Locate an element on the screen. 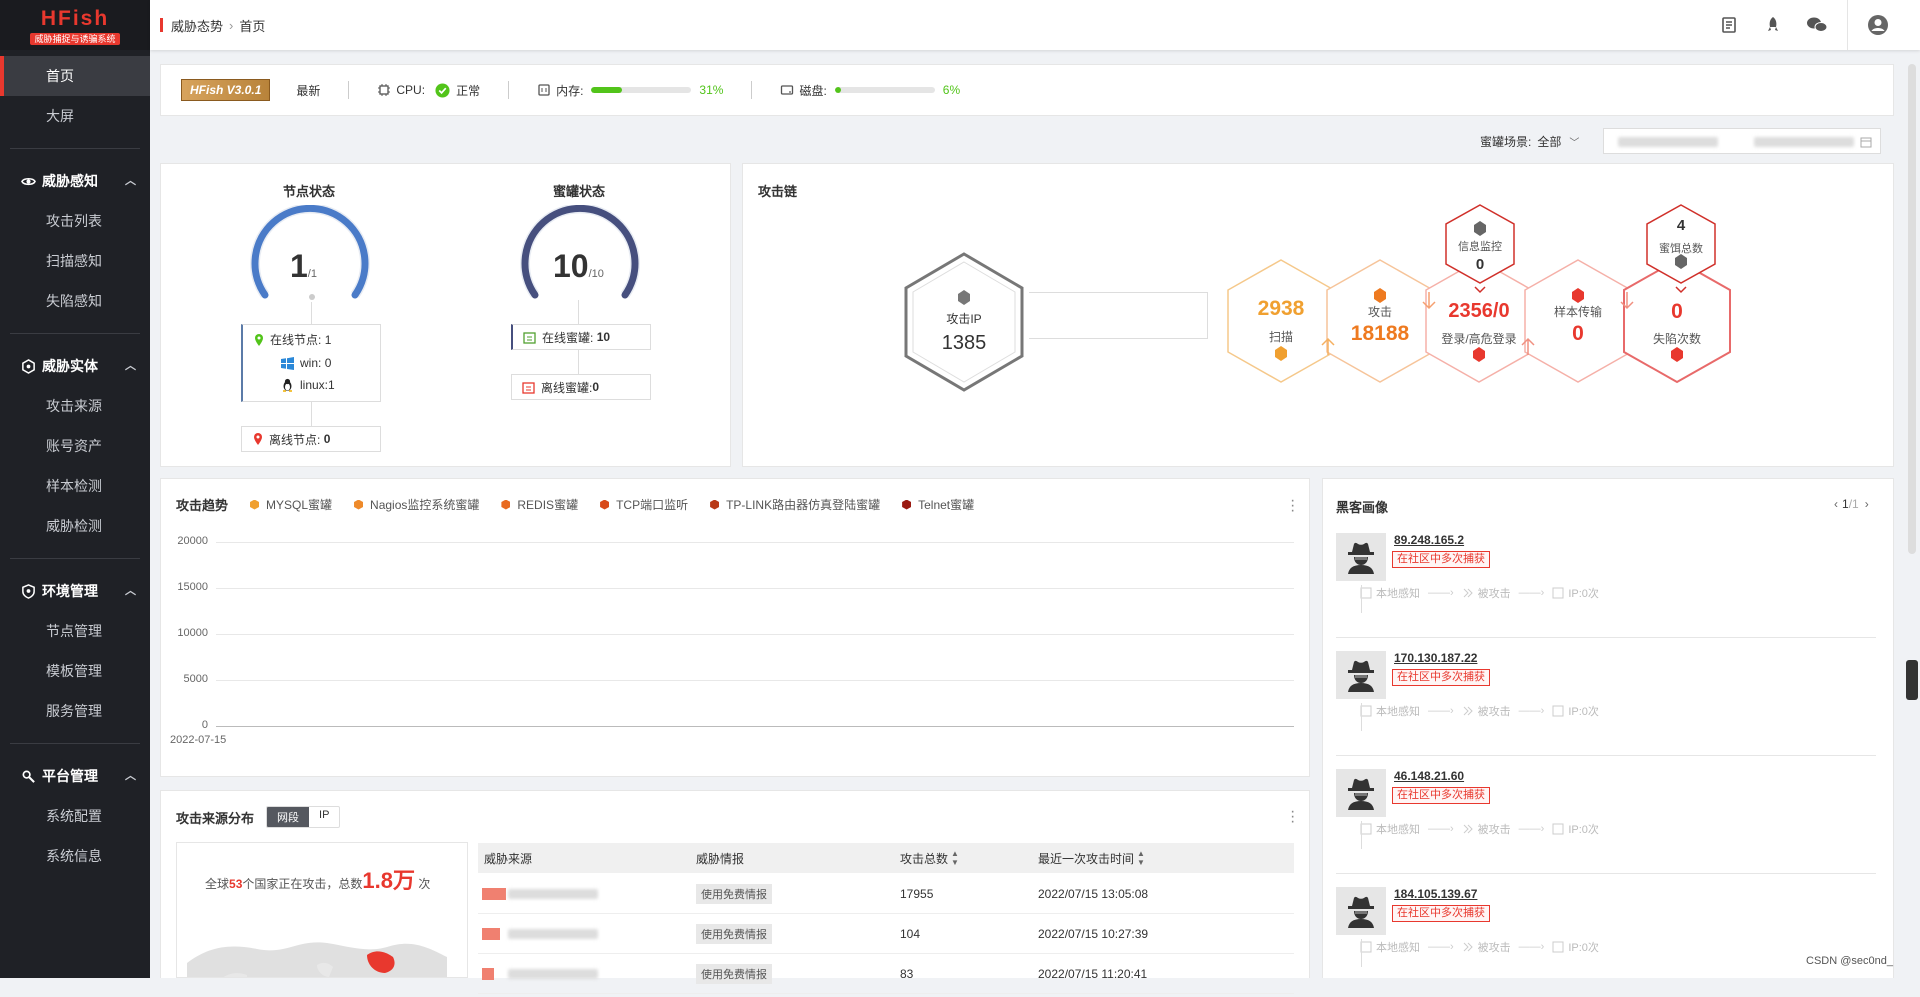 The width and height of the screenshot is (1920, 997). hacker-item: 89.248.165.2 在社区中多次捕获 本地感知 ——› 被攻击 ——› IP:0次 is located at coordinates (1606, 588).